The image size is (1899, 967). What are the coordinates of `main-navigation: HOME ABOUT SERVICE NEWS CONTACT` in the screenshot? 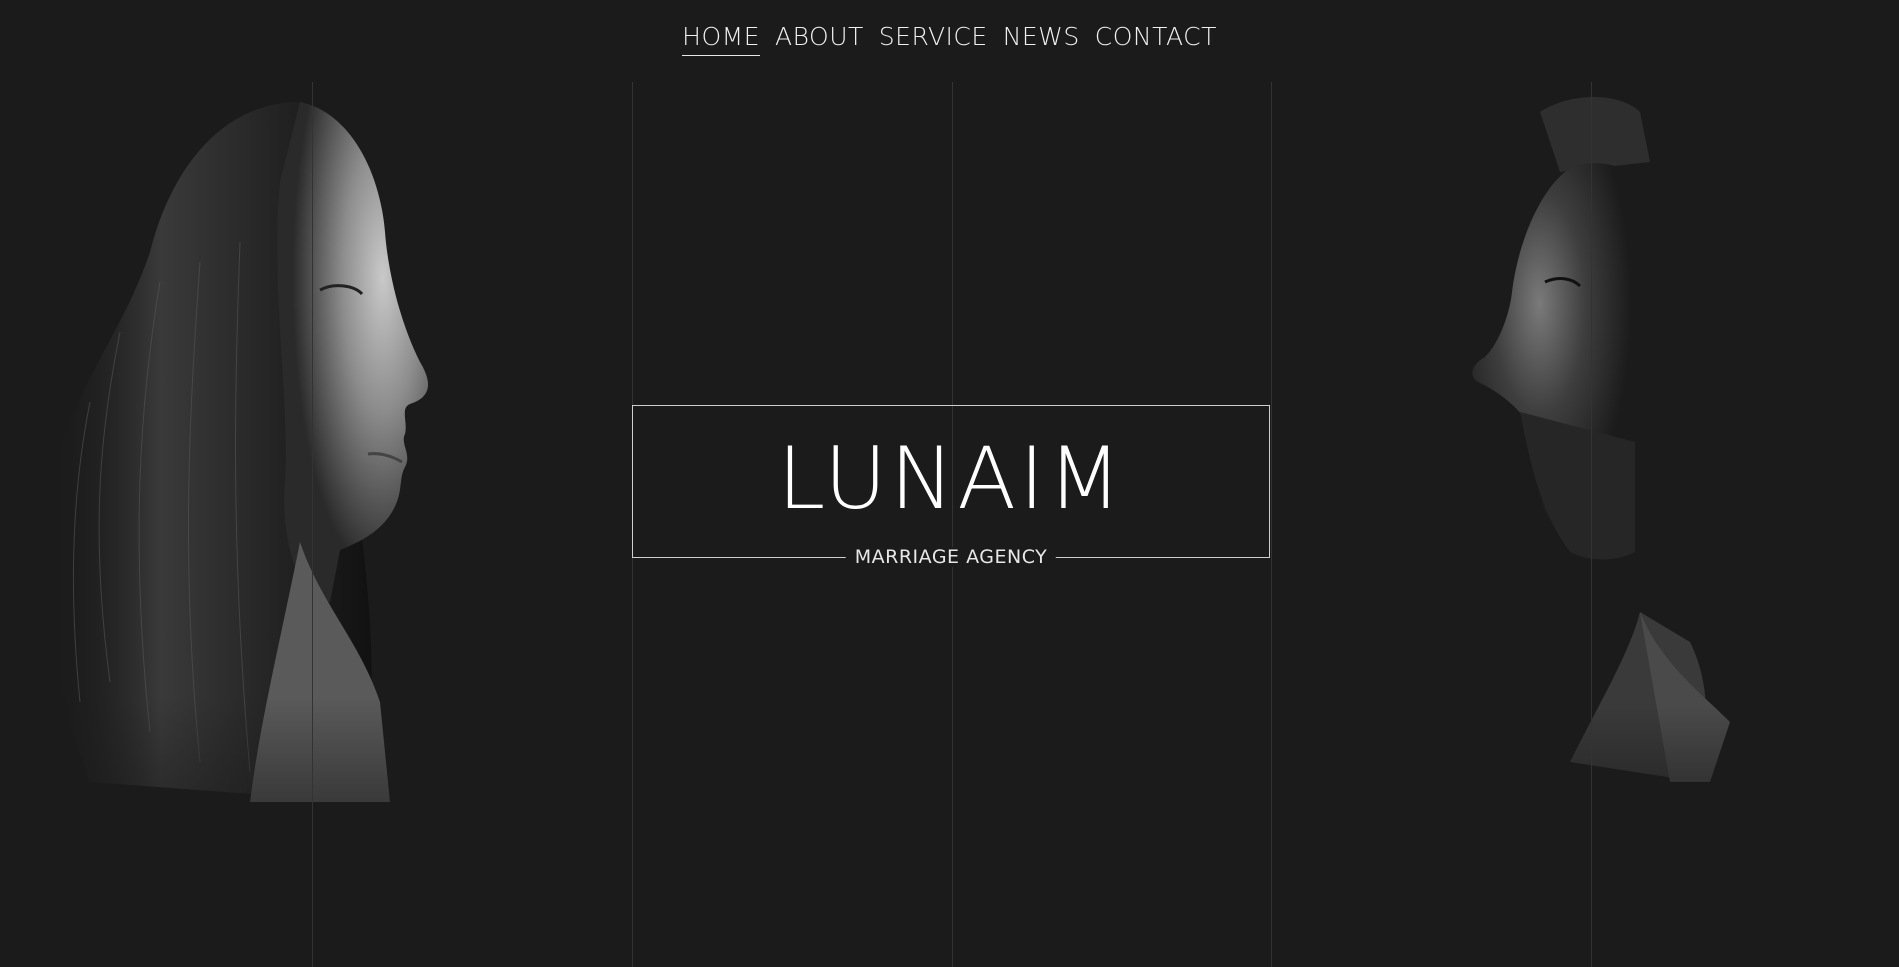 It's located at (949, 39).